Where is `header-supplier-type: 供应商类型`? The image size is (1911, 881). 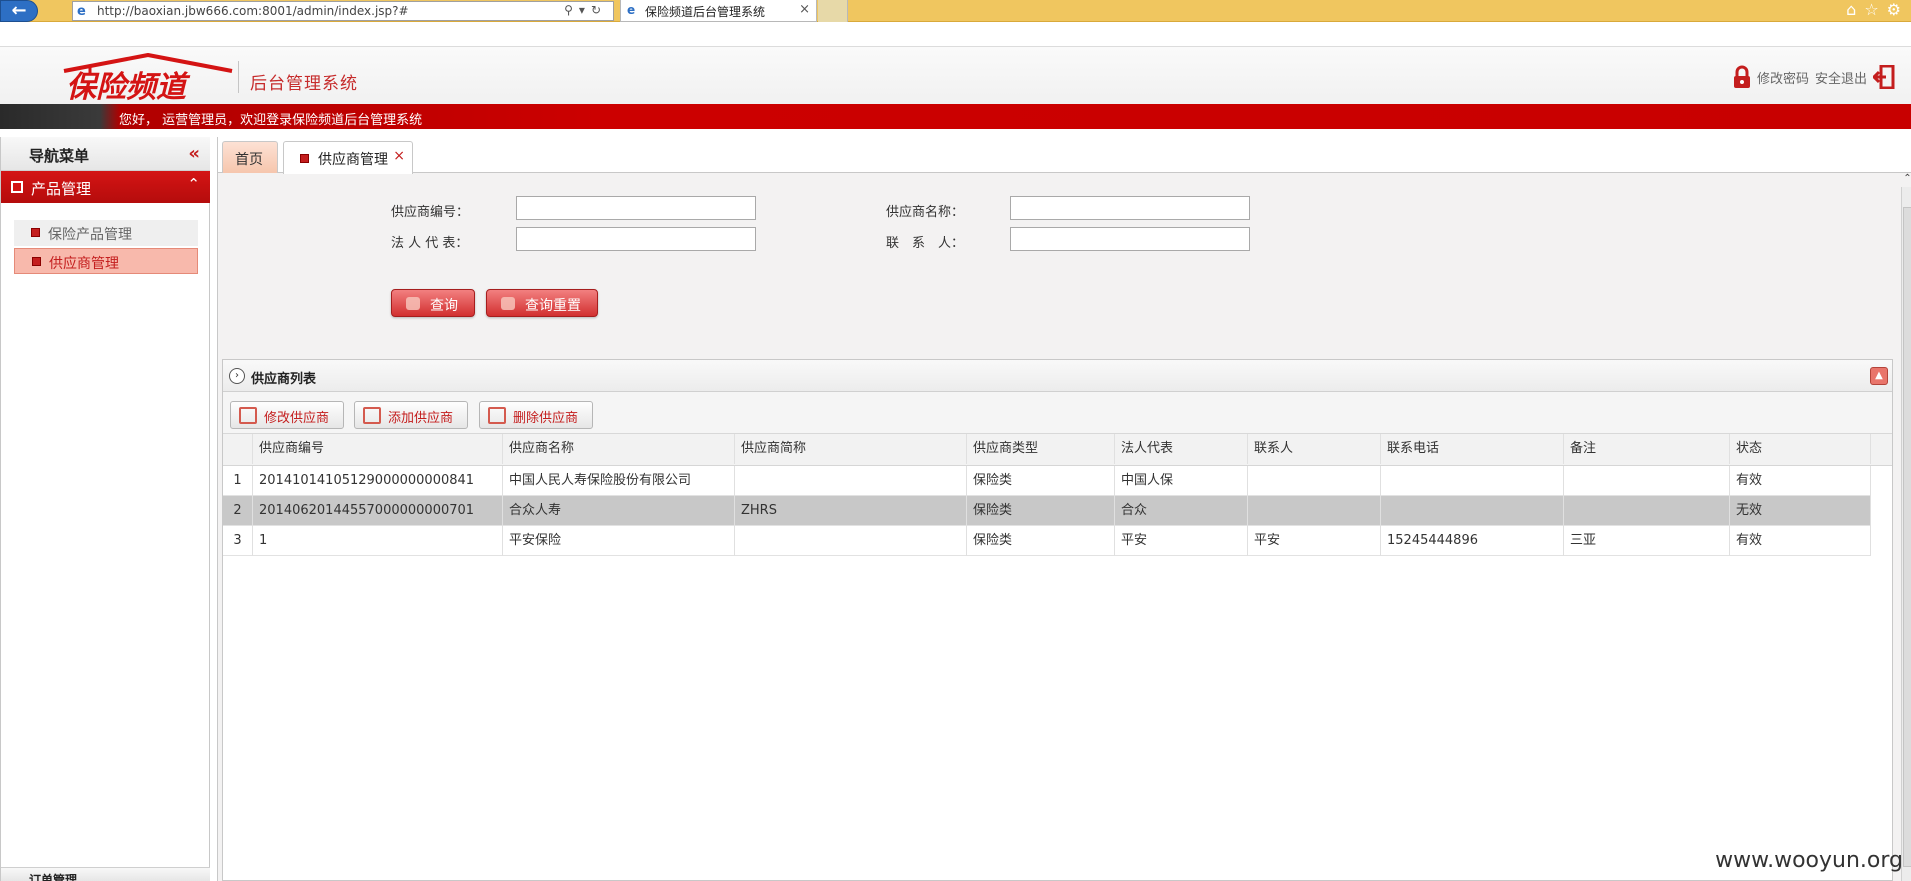
header-supplier-type: 供应商类型 is located at coordinates (1041, 449).